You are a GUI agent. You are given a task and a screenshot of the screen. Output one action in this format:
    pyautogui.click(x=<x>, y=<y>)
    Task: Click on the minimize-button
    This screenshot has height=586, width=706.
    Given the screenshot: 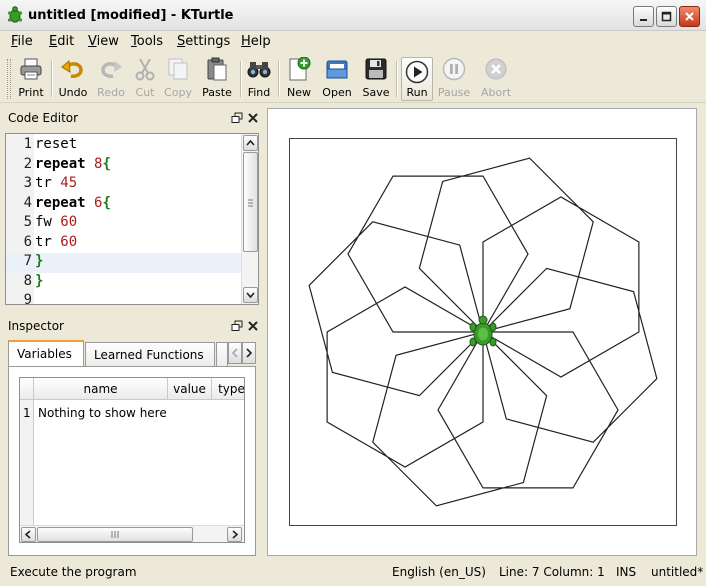 What is the action you would take?
    pyautogui.click(x=643, y=16)
    